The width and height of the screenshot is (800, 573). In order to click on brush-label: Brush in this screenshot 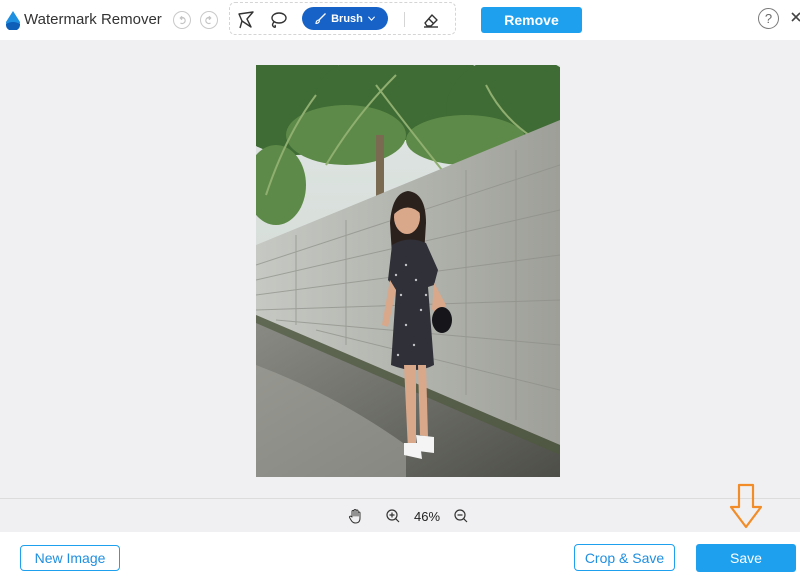, I will do `click(347, 18)`.